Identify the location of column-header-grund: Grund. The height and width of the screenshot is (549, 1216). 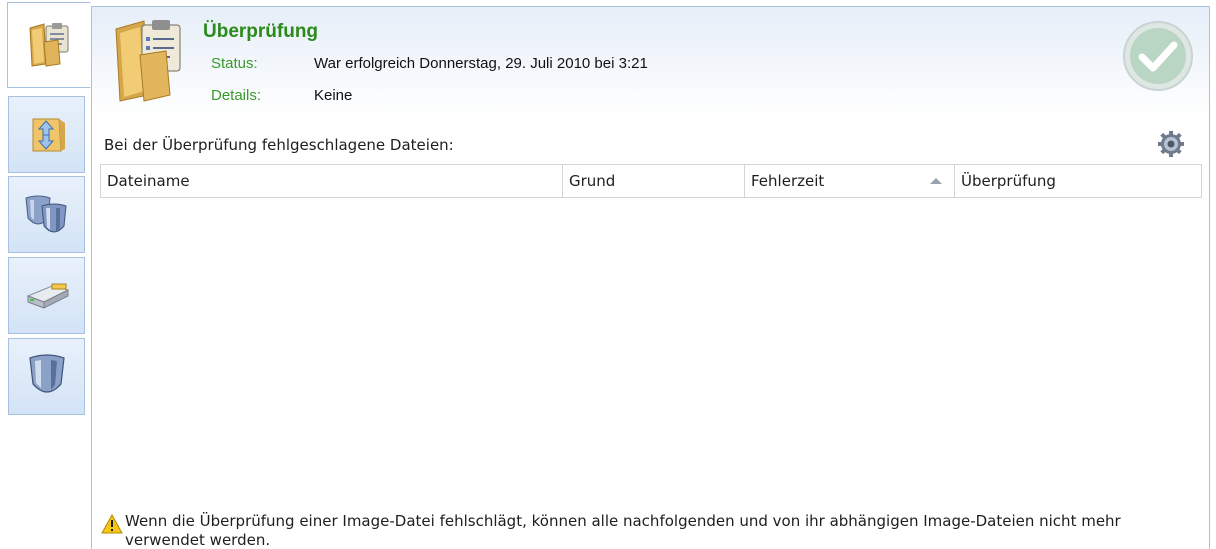
(654, 181).